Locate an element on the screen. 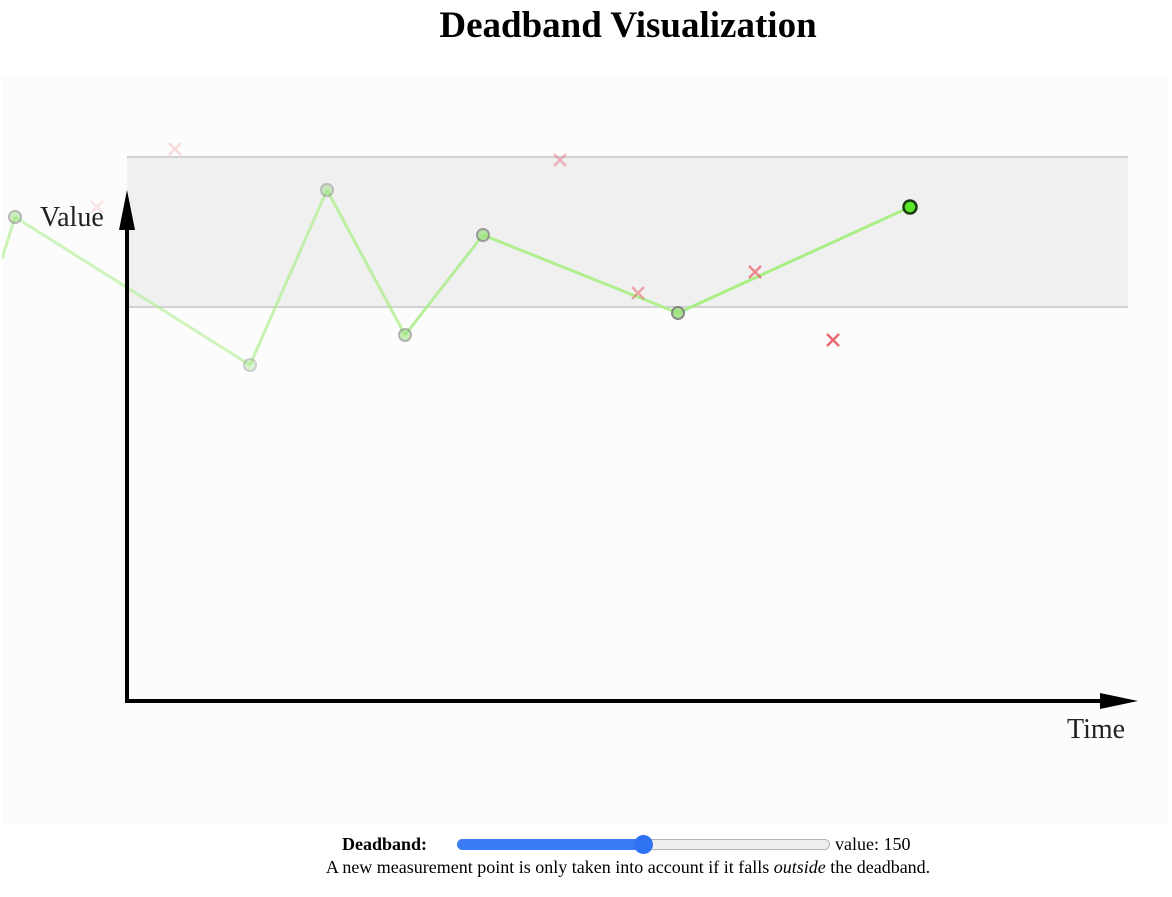 The image size is (1172, 897). x-axis-label: Time is located at coordinates (1096, 729).